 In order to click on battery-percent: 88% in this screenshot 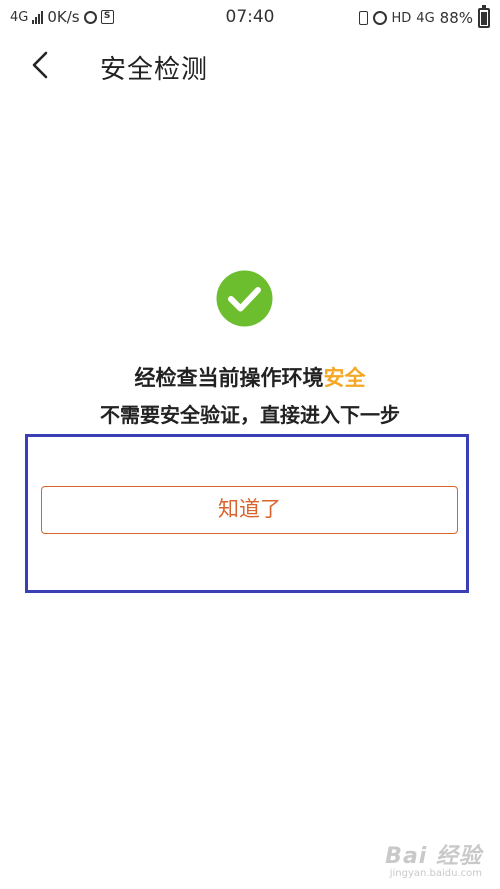, I will do `click(456, 18)`.